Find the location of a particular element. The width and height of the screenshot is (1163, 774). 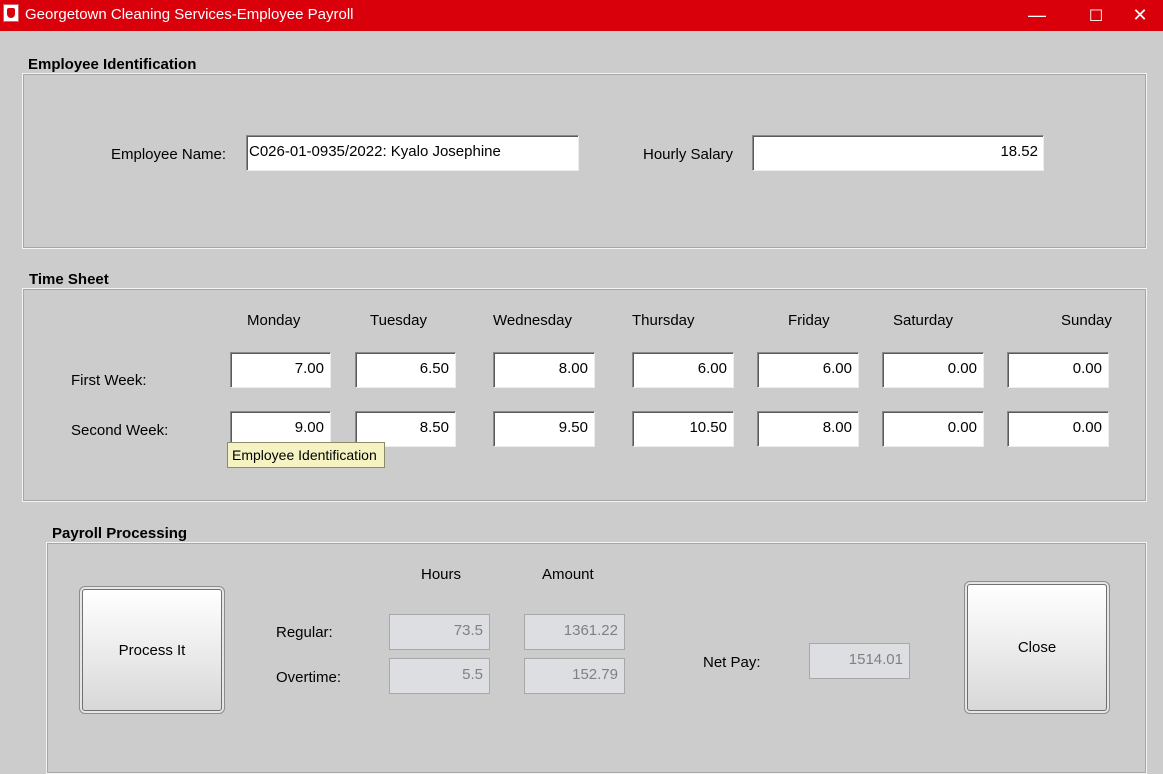

first-week-label: First Week: is located at coordinates (109, 380).